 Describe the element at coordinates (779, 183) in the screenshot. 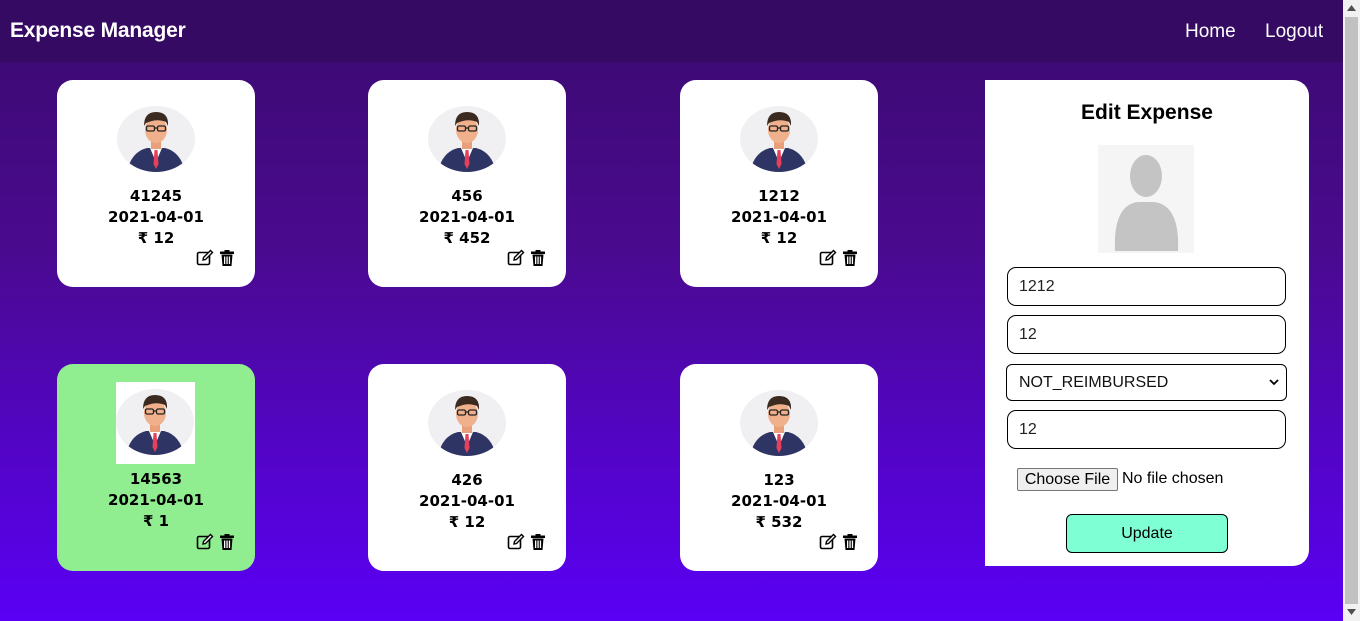

I see `expense-card: 1212 2021-04-01 ₹ 12` at that location.